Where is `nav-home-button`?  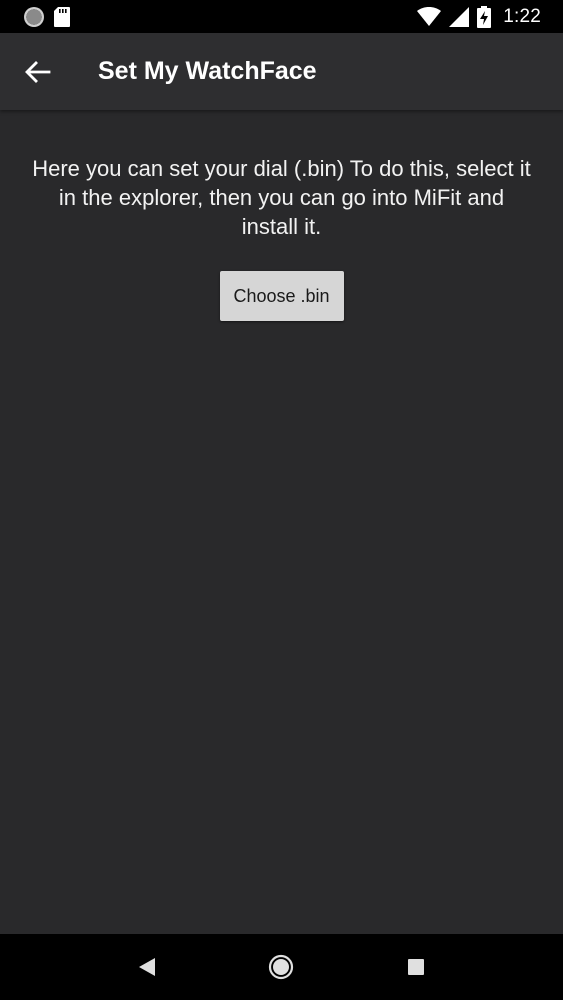
nav-home-button is located at coordinates (281, 967).